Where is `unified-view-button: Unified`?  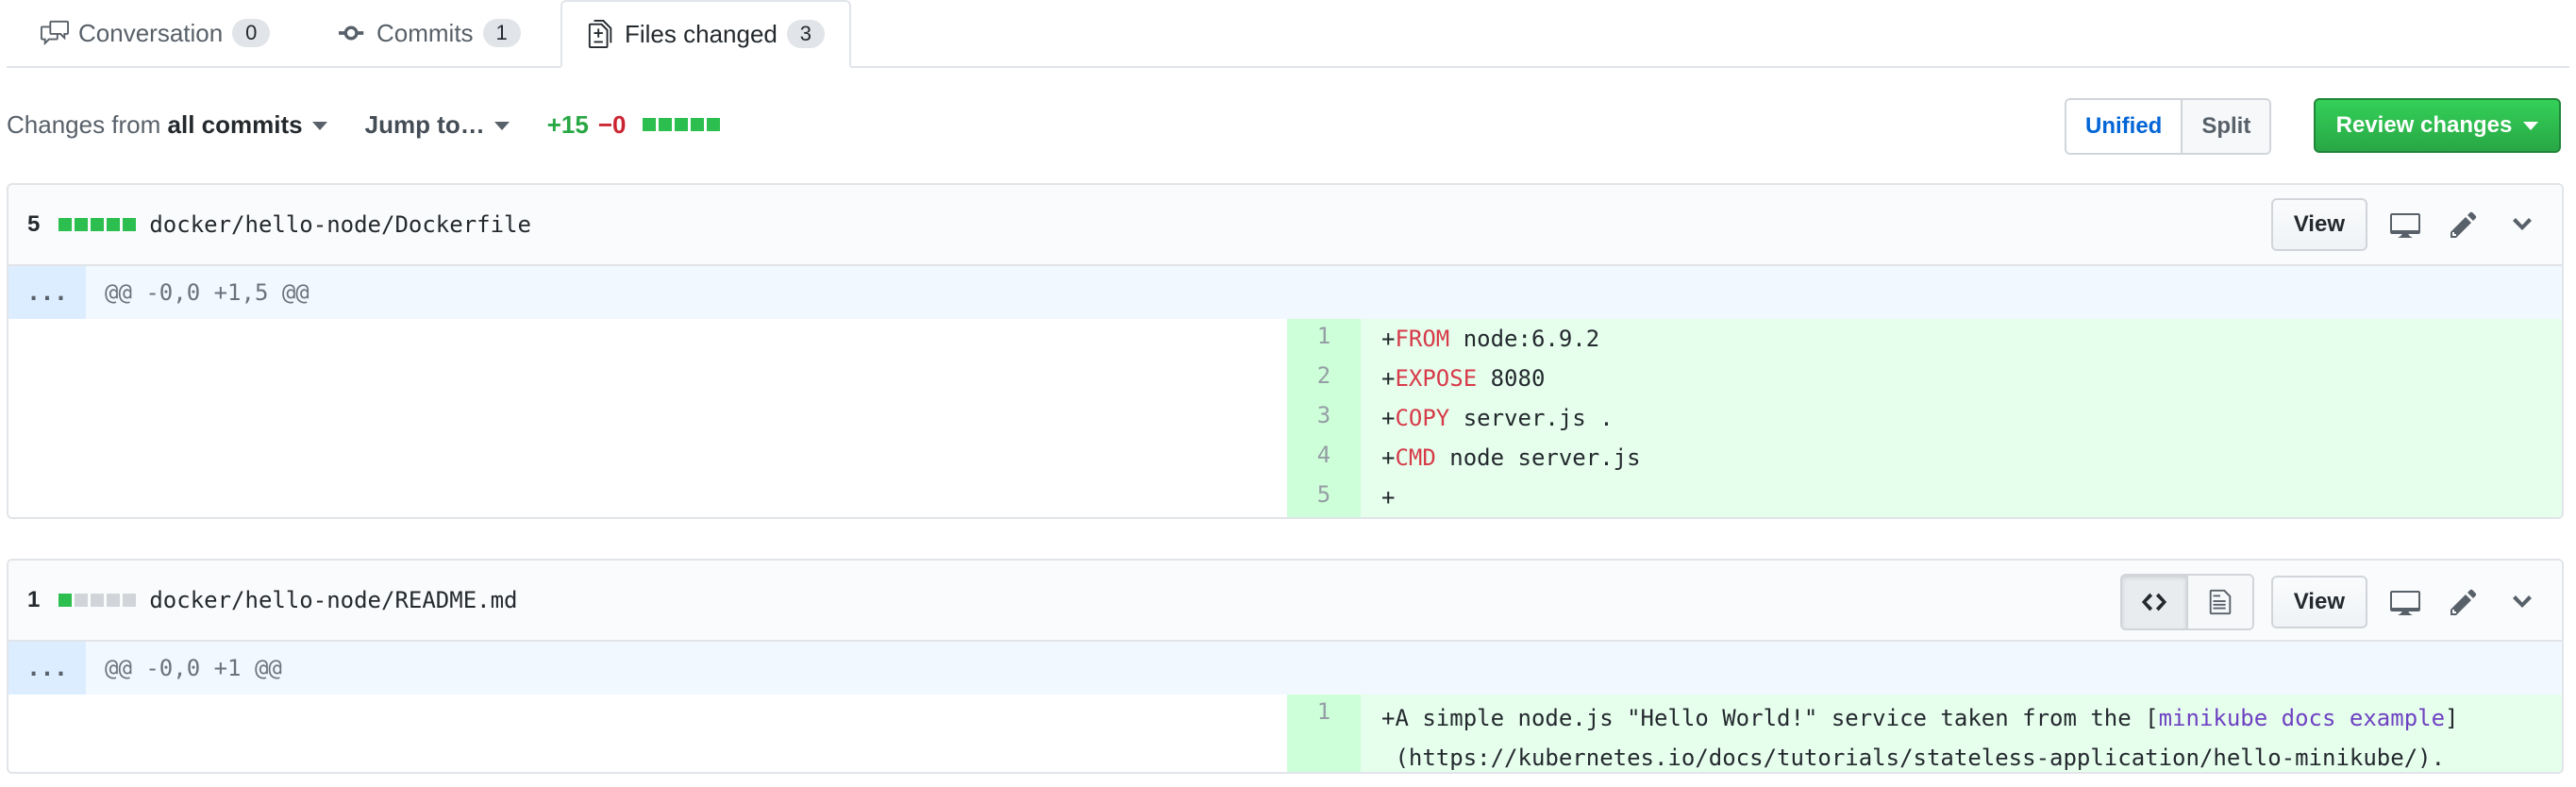 unified-view-button: Unified is located at coordinates (2124, 127).